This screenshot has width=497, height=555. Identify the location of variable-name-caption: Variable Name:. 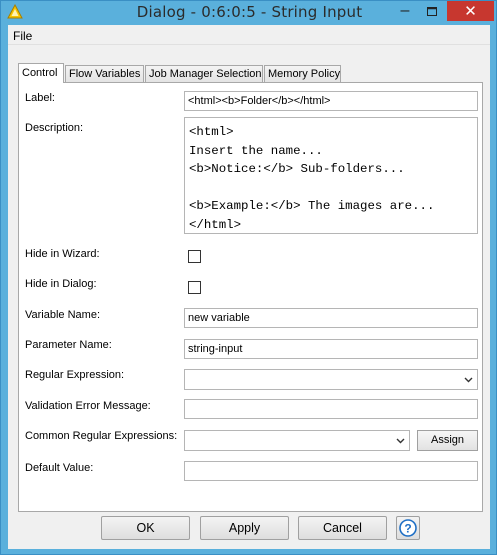
(62, 315).